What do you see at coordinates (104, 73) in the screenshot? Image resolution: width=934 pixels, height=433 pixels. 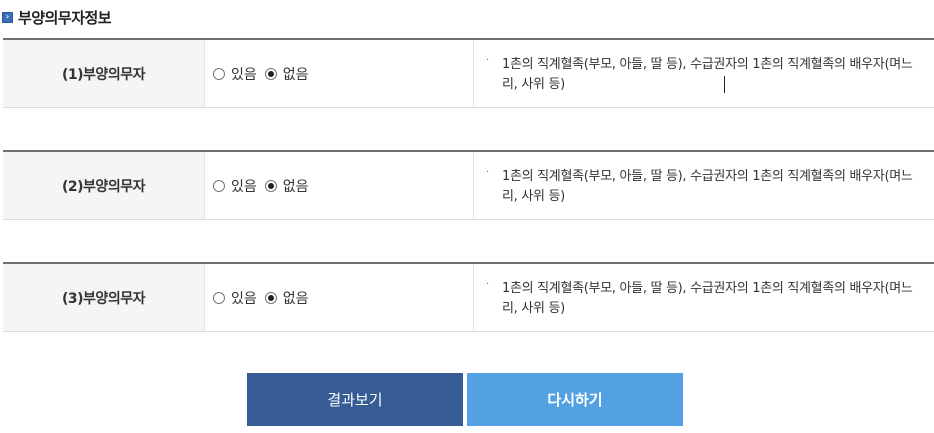 I see `row-label: (1)부양의무자` at bounding box center [104, 73].